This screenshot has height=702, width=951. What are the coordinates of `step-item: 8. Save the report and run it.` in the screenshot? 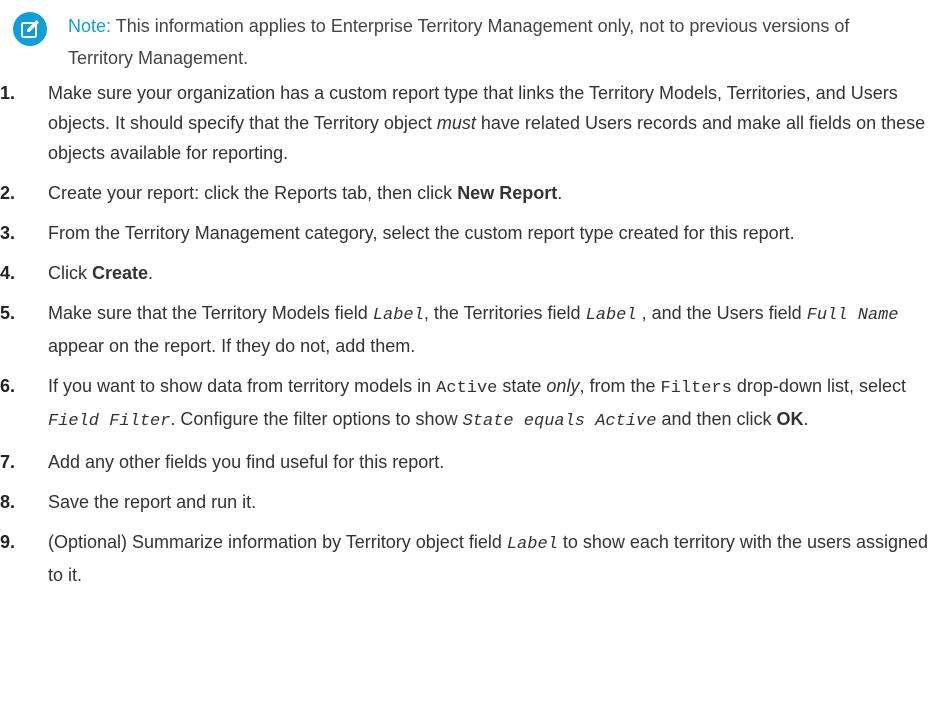 It's located at (470, 502).